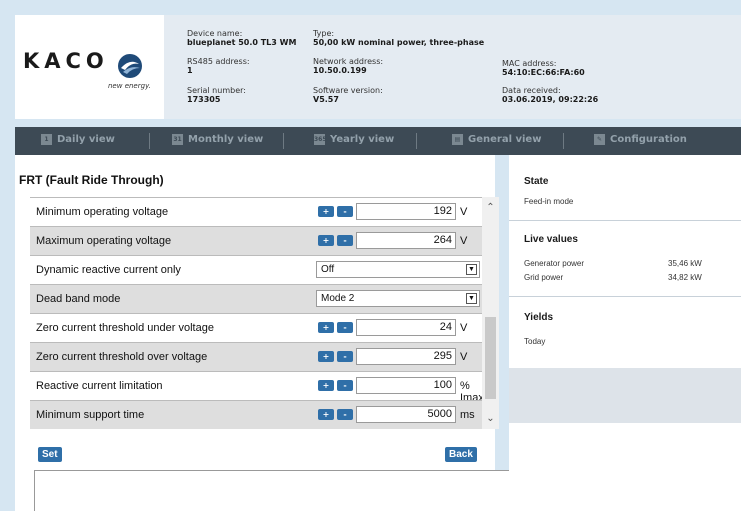  Describe the element at coordinates (204, 99) in the screenshot. I see `serial-value: 173305` at that location.